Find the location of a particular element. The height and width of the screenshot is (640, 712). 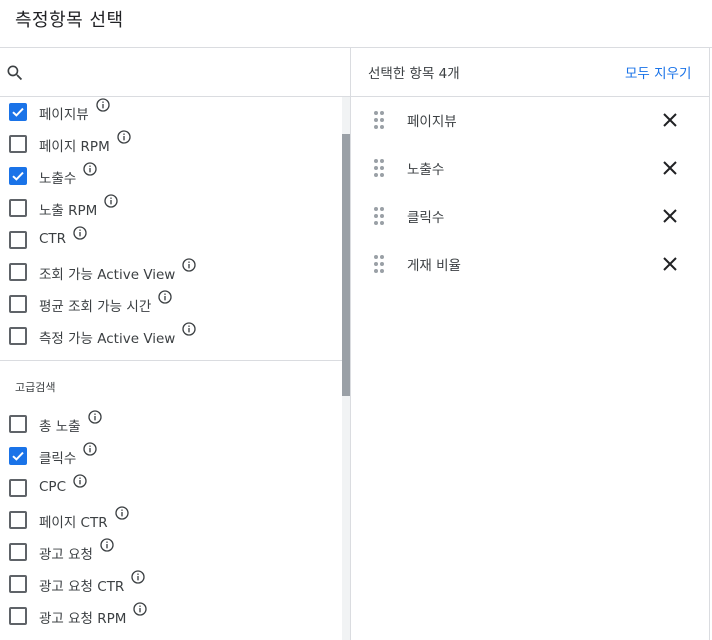

metric-option-text: 클릭수 is located at coordinates (58, 459).